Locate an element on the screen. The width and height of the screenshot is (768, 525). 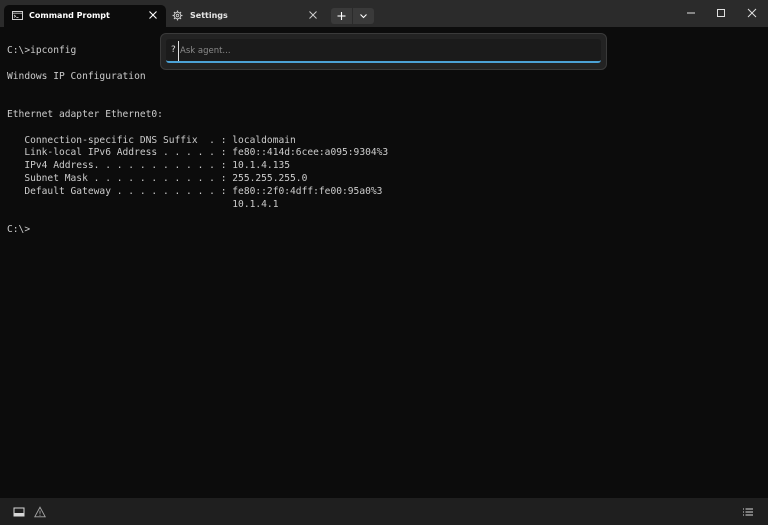
agent-input is located at coordinates (385, 51).